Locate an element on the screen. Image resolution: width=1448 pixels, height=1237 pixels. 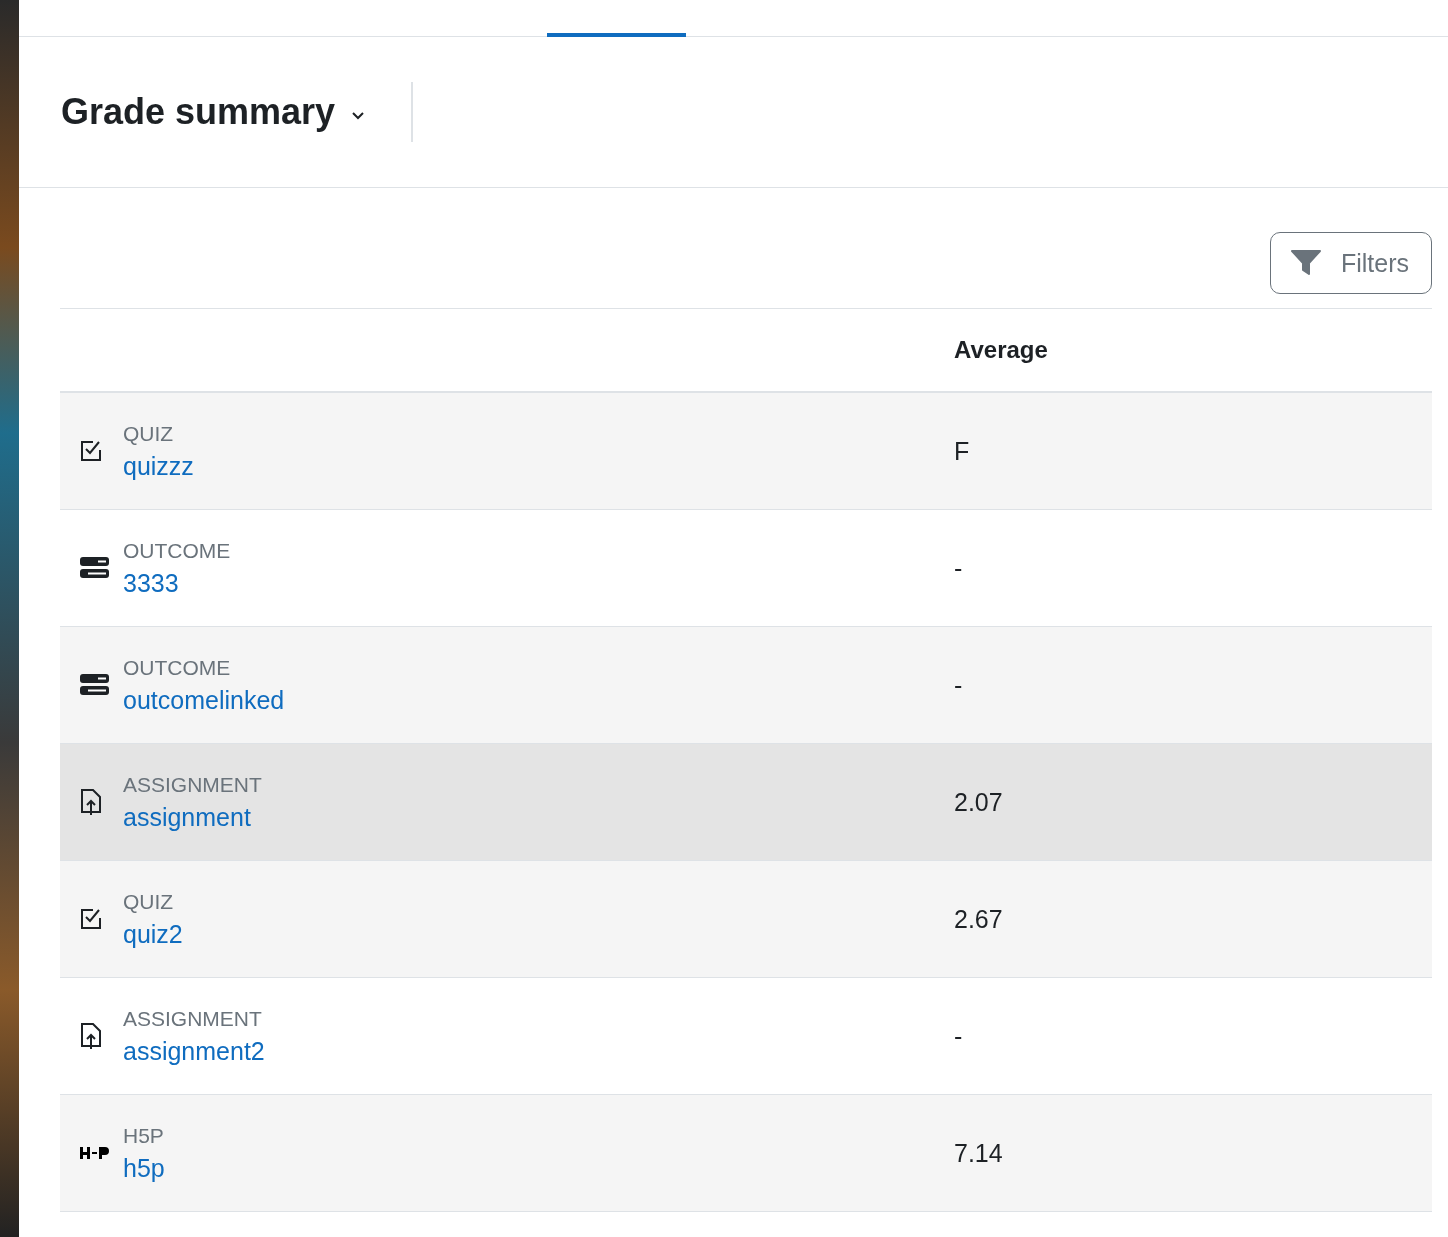
item-type-label: H5P is located at coordinates (144, 1136).